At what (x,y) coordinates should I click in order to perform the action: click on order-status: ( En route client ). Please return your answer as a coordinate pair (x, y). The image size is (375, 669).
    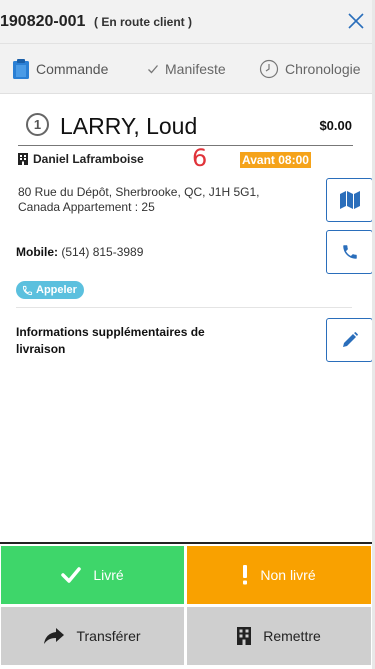
    Looking at the image, I should click on (143, 22).